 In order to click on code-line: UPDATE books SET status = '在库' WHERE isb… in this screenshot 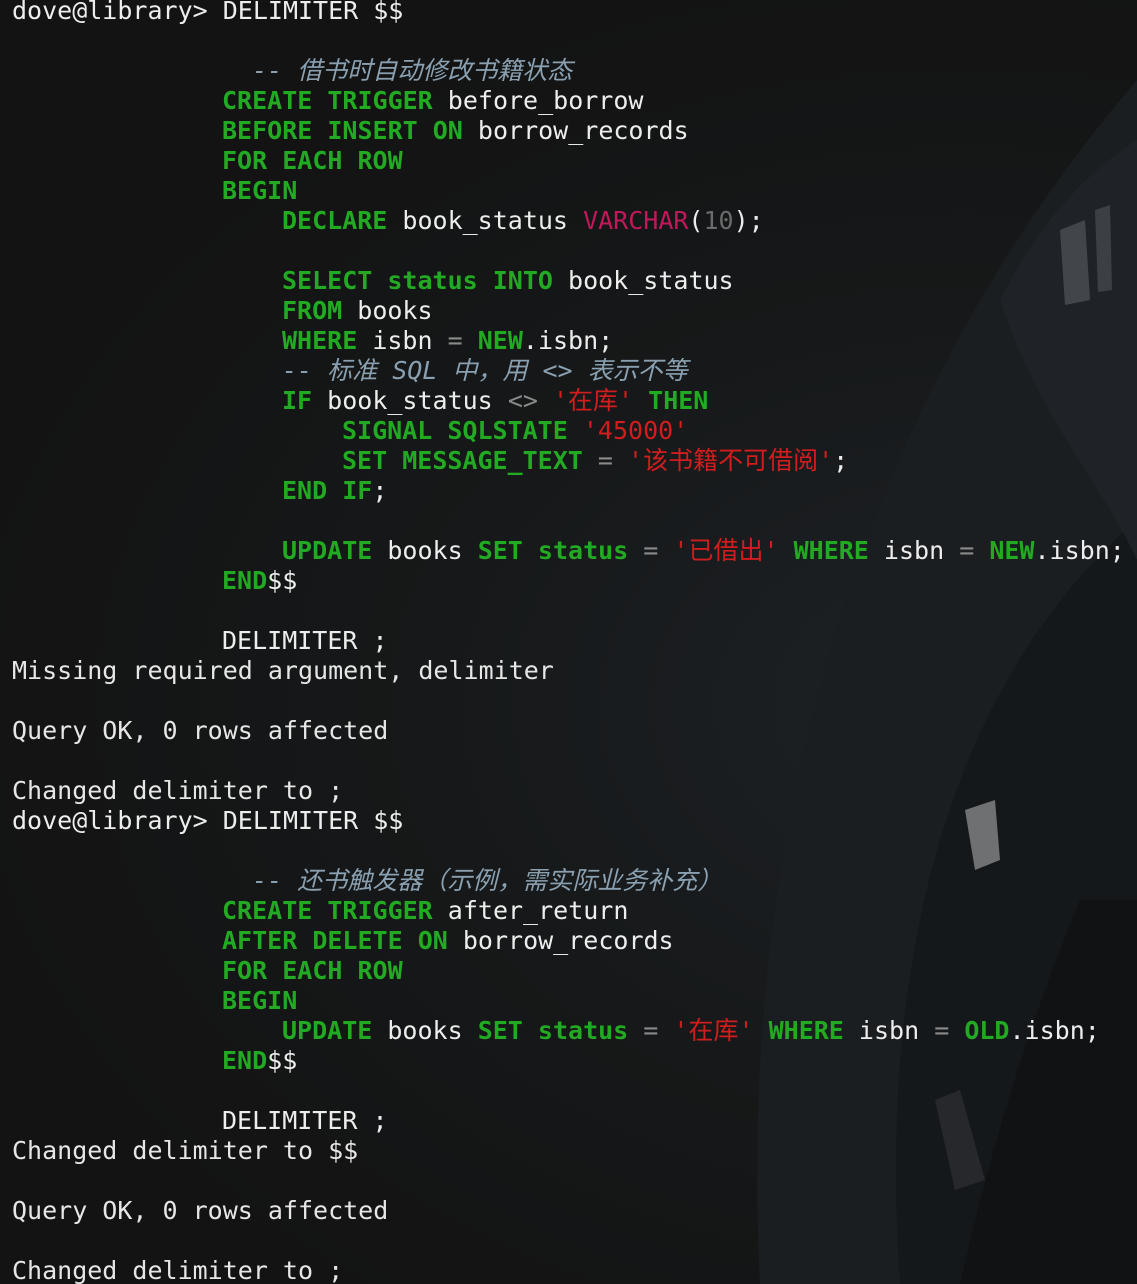, I will do `click(691, 1030)`.